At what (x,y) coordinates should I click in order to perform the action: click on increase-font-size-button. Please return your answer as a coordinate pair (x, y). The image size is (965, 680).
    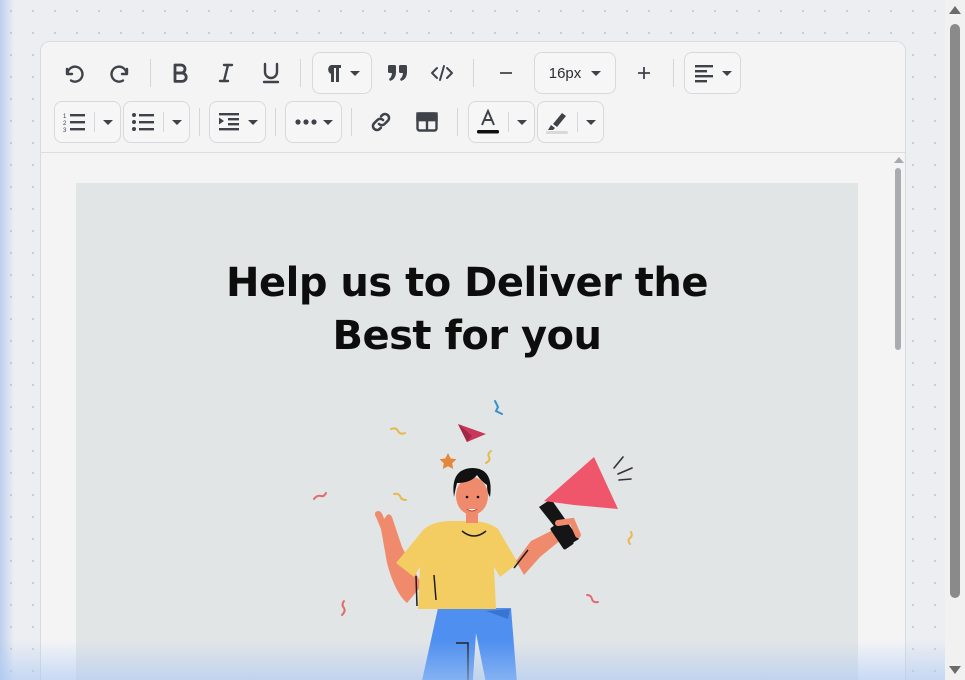
    Looking at the image, I should click on (644, 73).